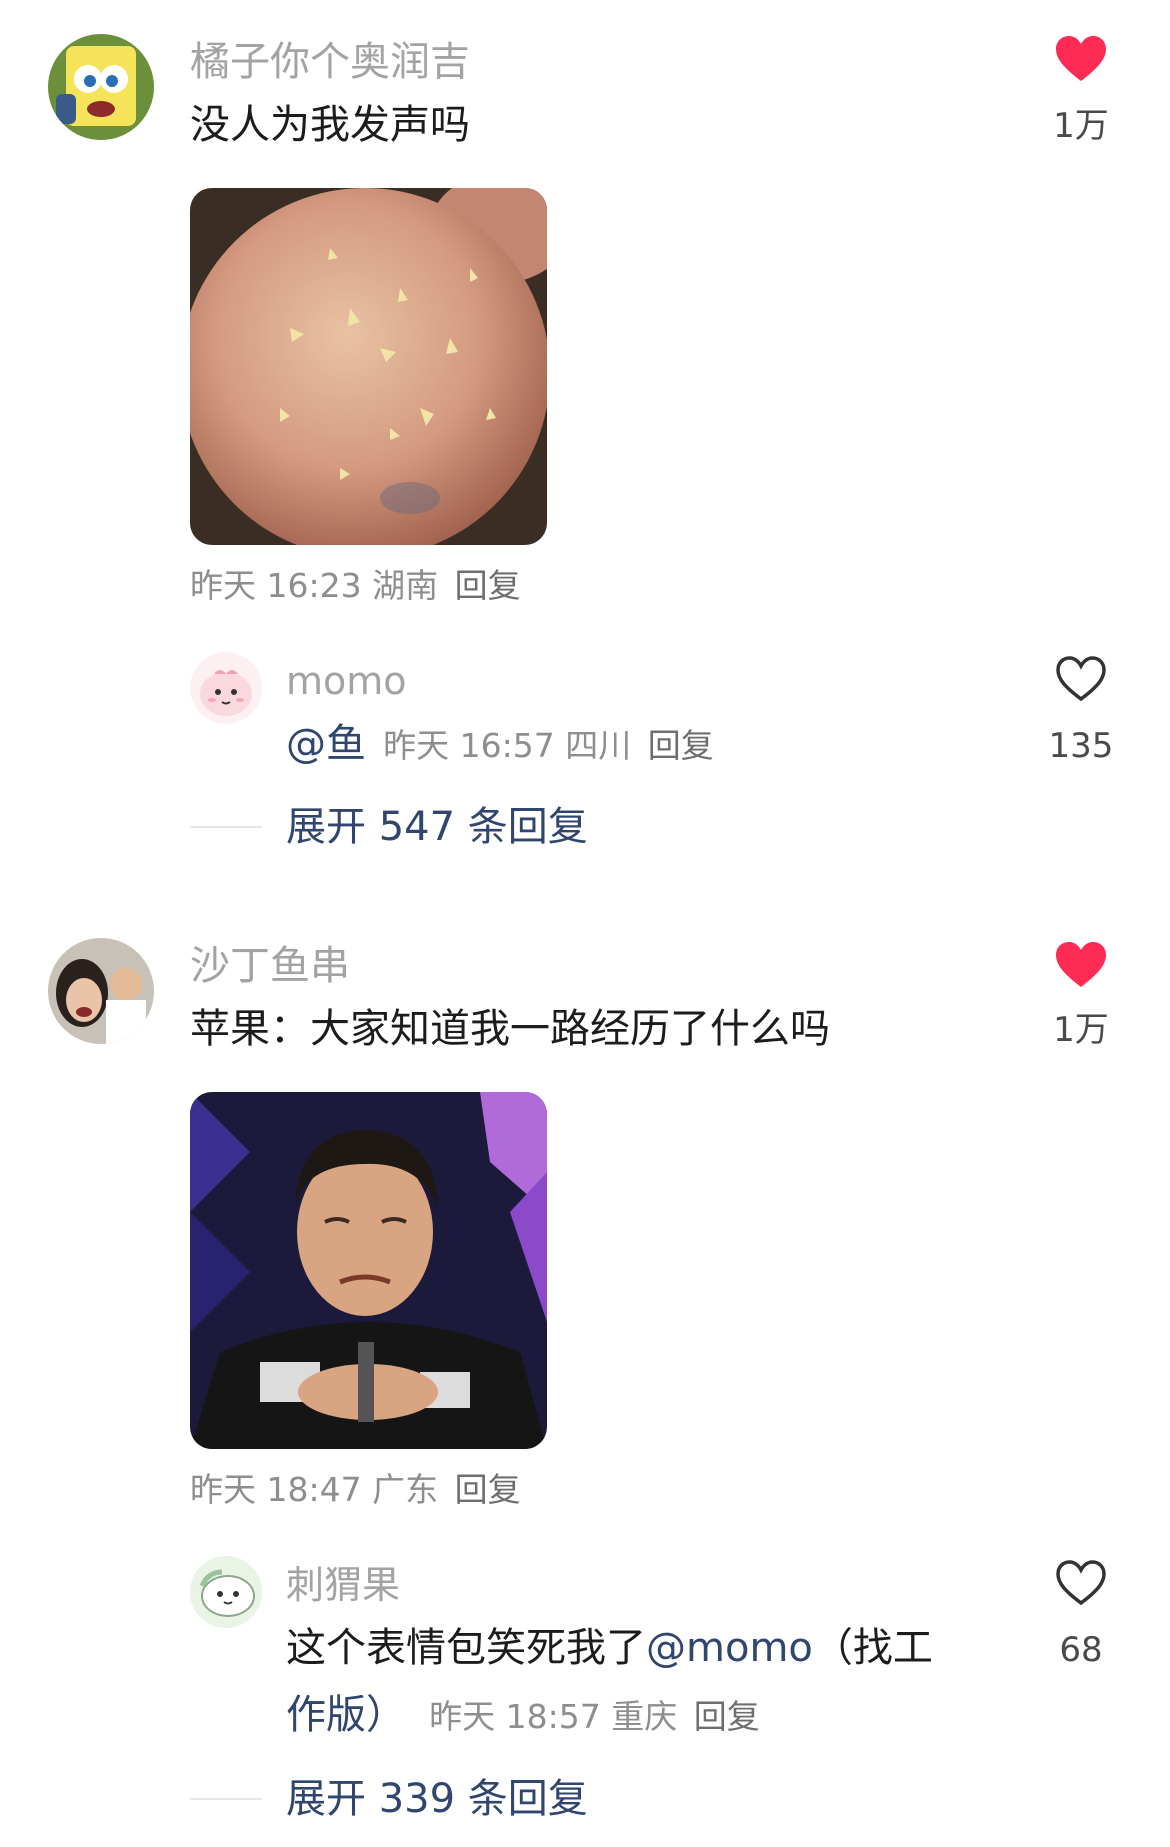 This screenshot has height=1847, width=1170. I want to click on mention-link: @鱼, so click(326, 744).